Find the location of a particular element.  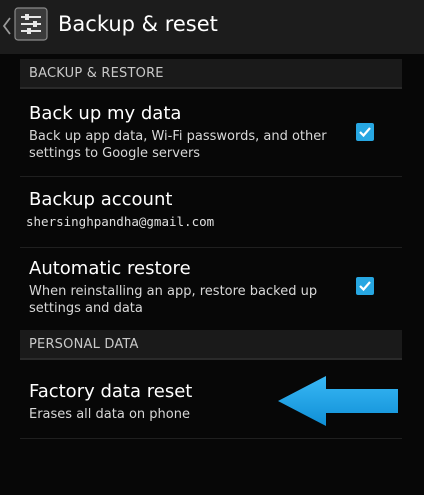

action-bar: Backup & reset is located at coordinates (212, 27).